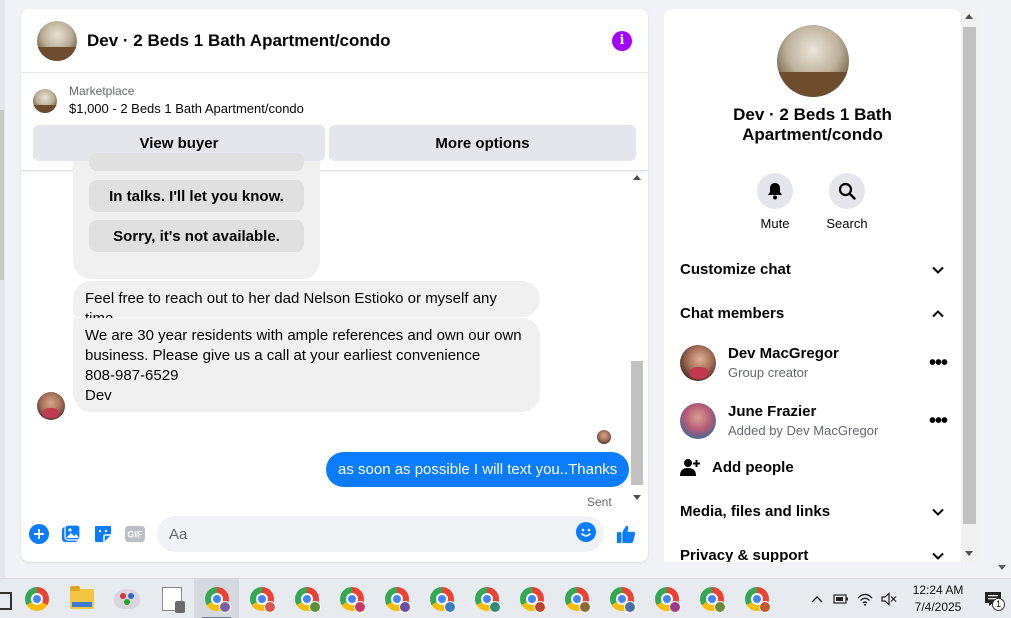 The image size is (1011, 618). Describe the element at coordinates (39, 534) in the screenshot. I see `plus-icon` at that location.